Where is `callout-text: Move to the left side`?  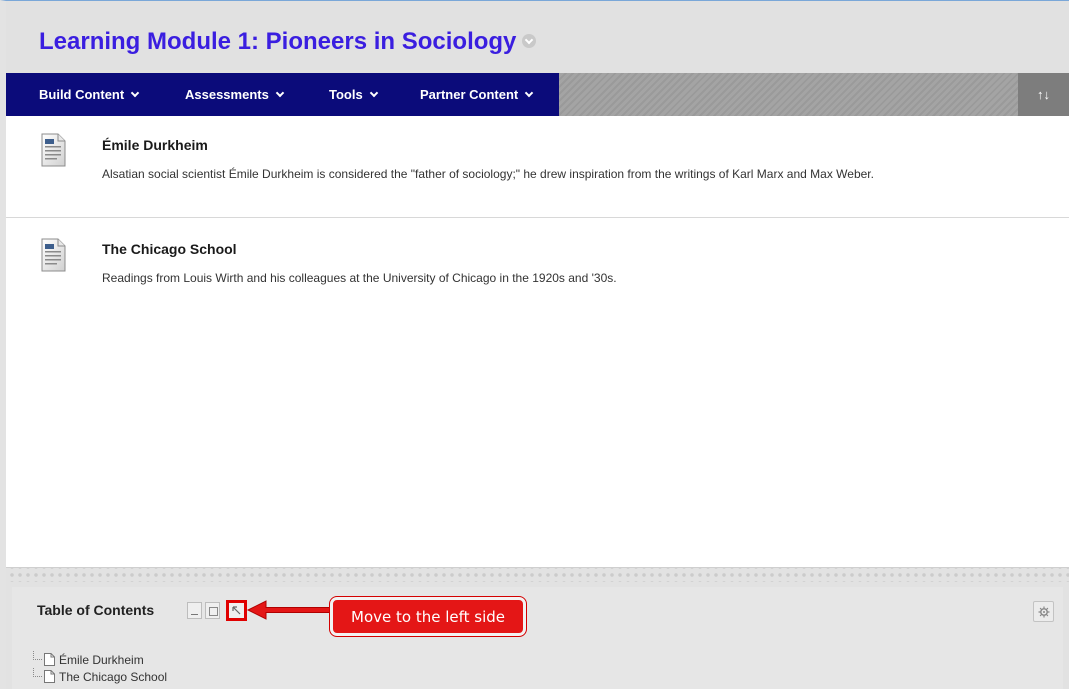
callout-text: Move to the left side is located at coordinates (428, 616).